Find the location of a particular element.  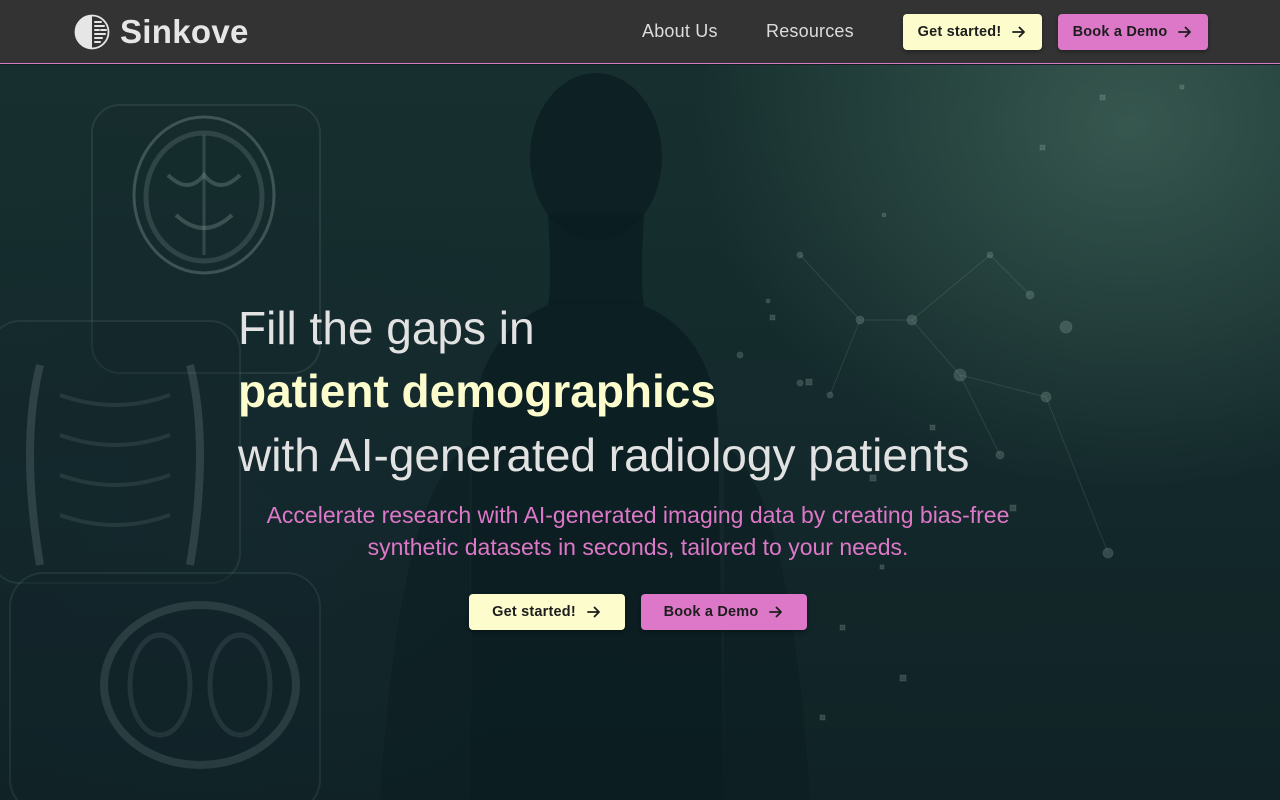

ct-scan-panel is located at coordinates (165, 686).